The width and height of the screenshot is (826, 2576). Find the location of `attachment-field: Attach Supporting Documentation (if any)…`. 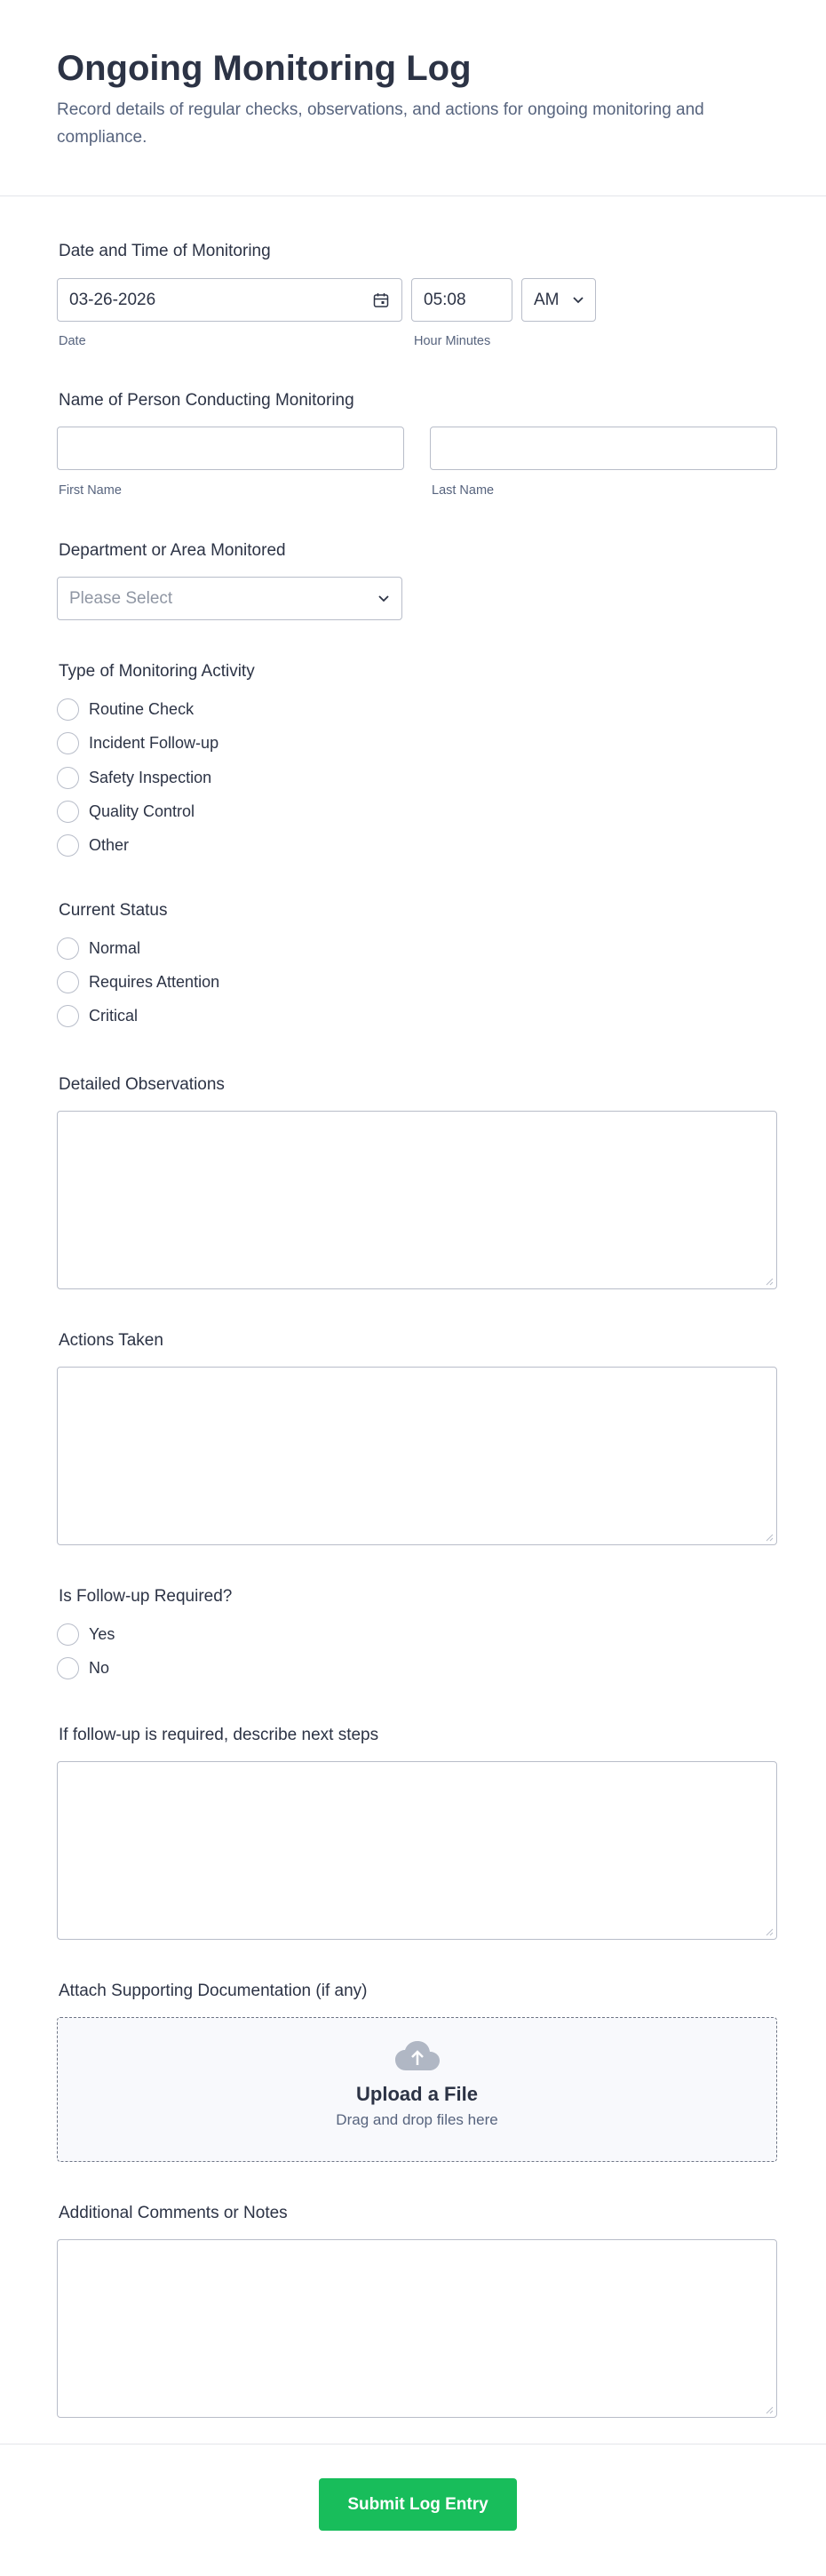

attachment-field: Attach Supporting Documentation (if any)… is located at coordinates (417, 2078).